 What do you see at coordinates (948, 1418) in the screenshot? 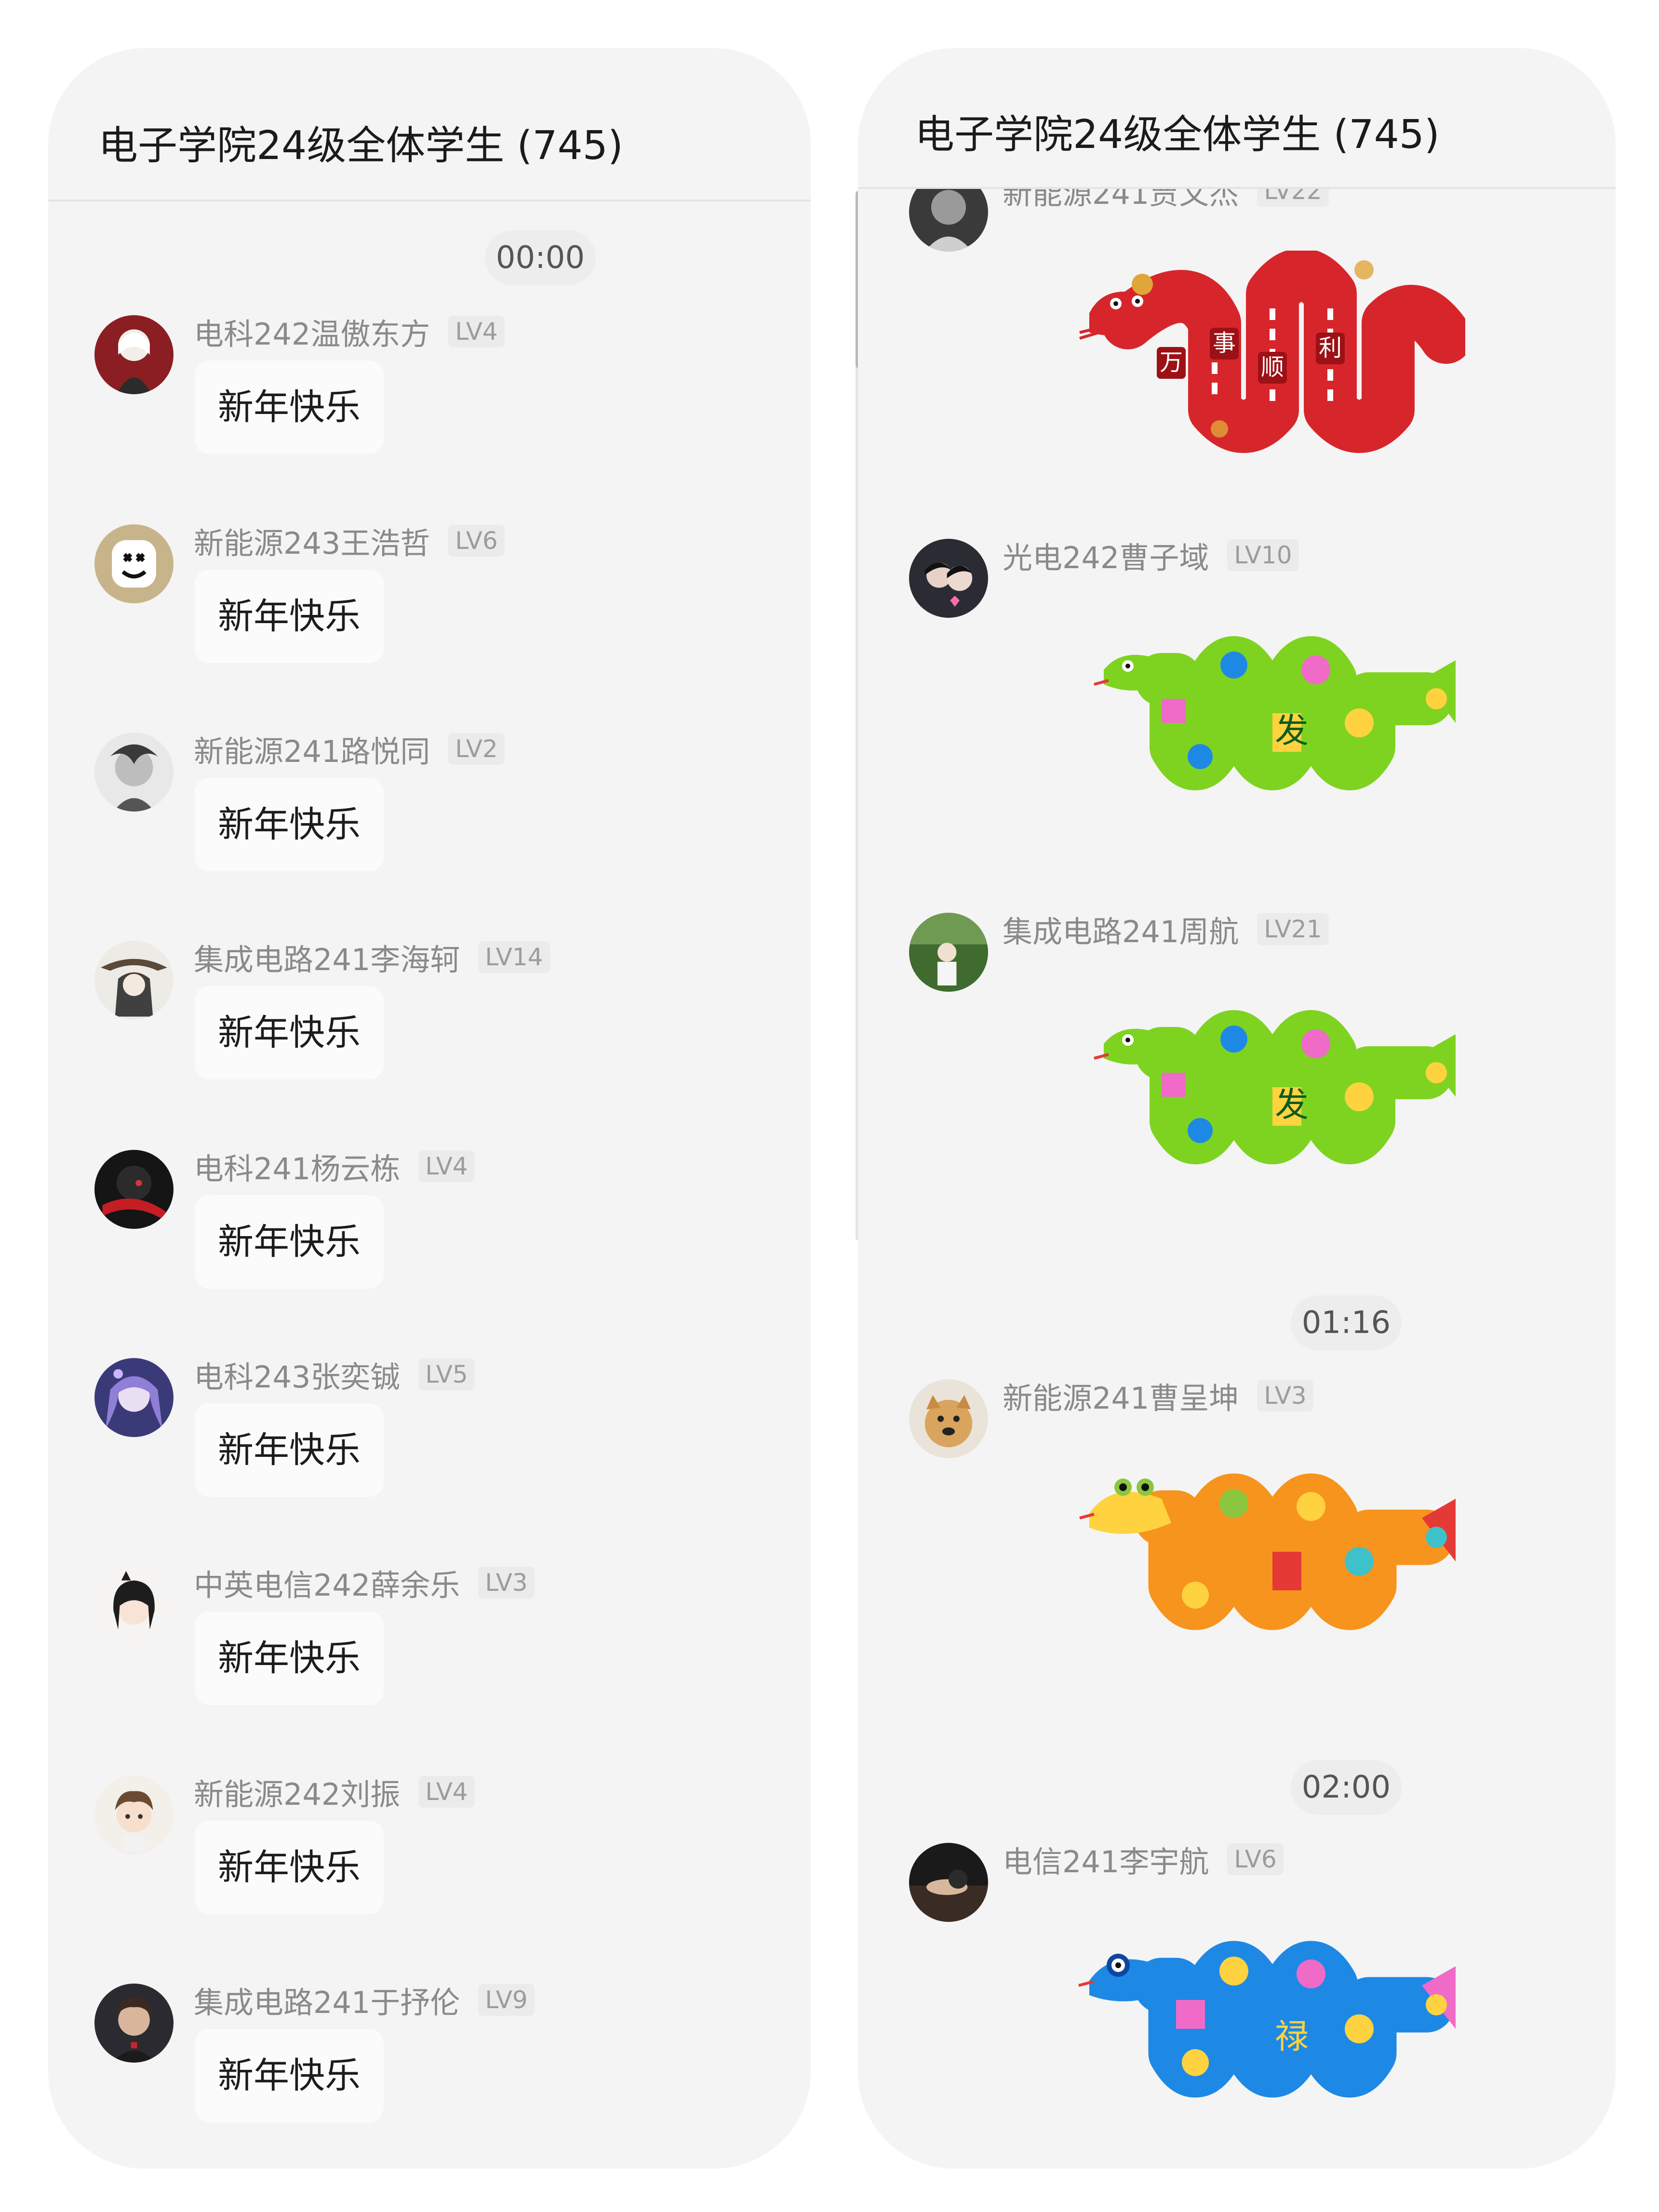
I see `dog-avatar` at bounding box center [948, 1418].